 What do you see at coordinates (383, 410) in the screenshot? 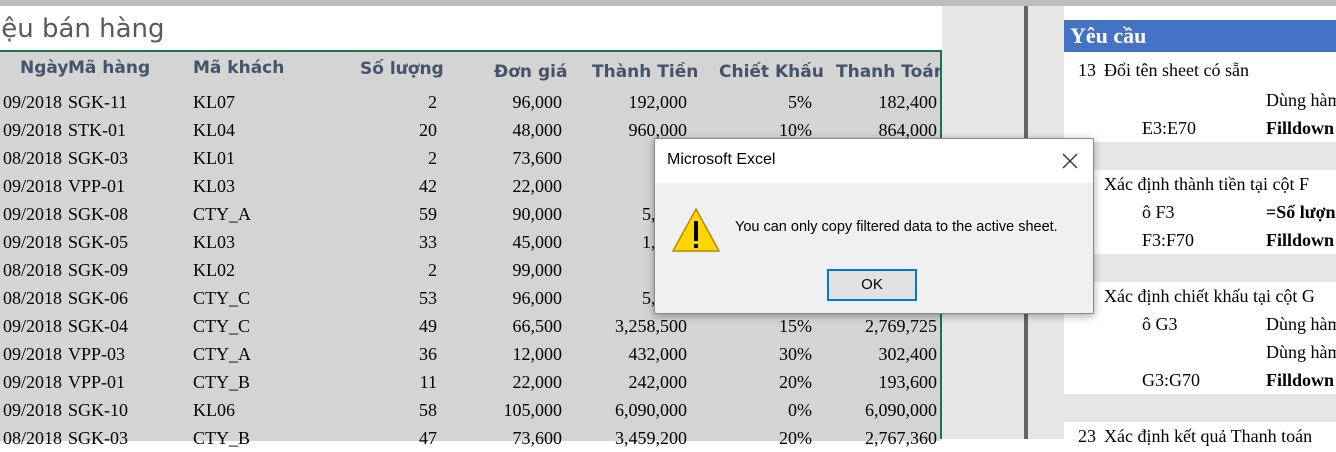
I see `table-cell: 58` at bounding box center [383, 410].